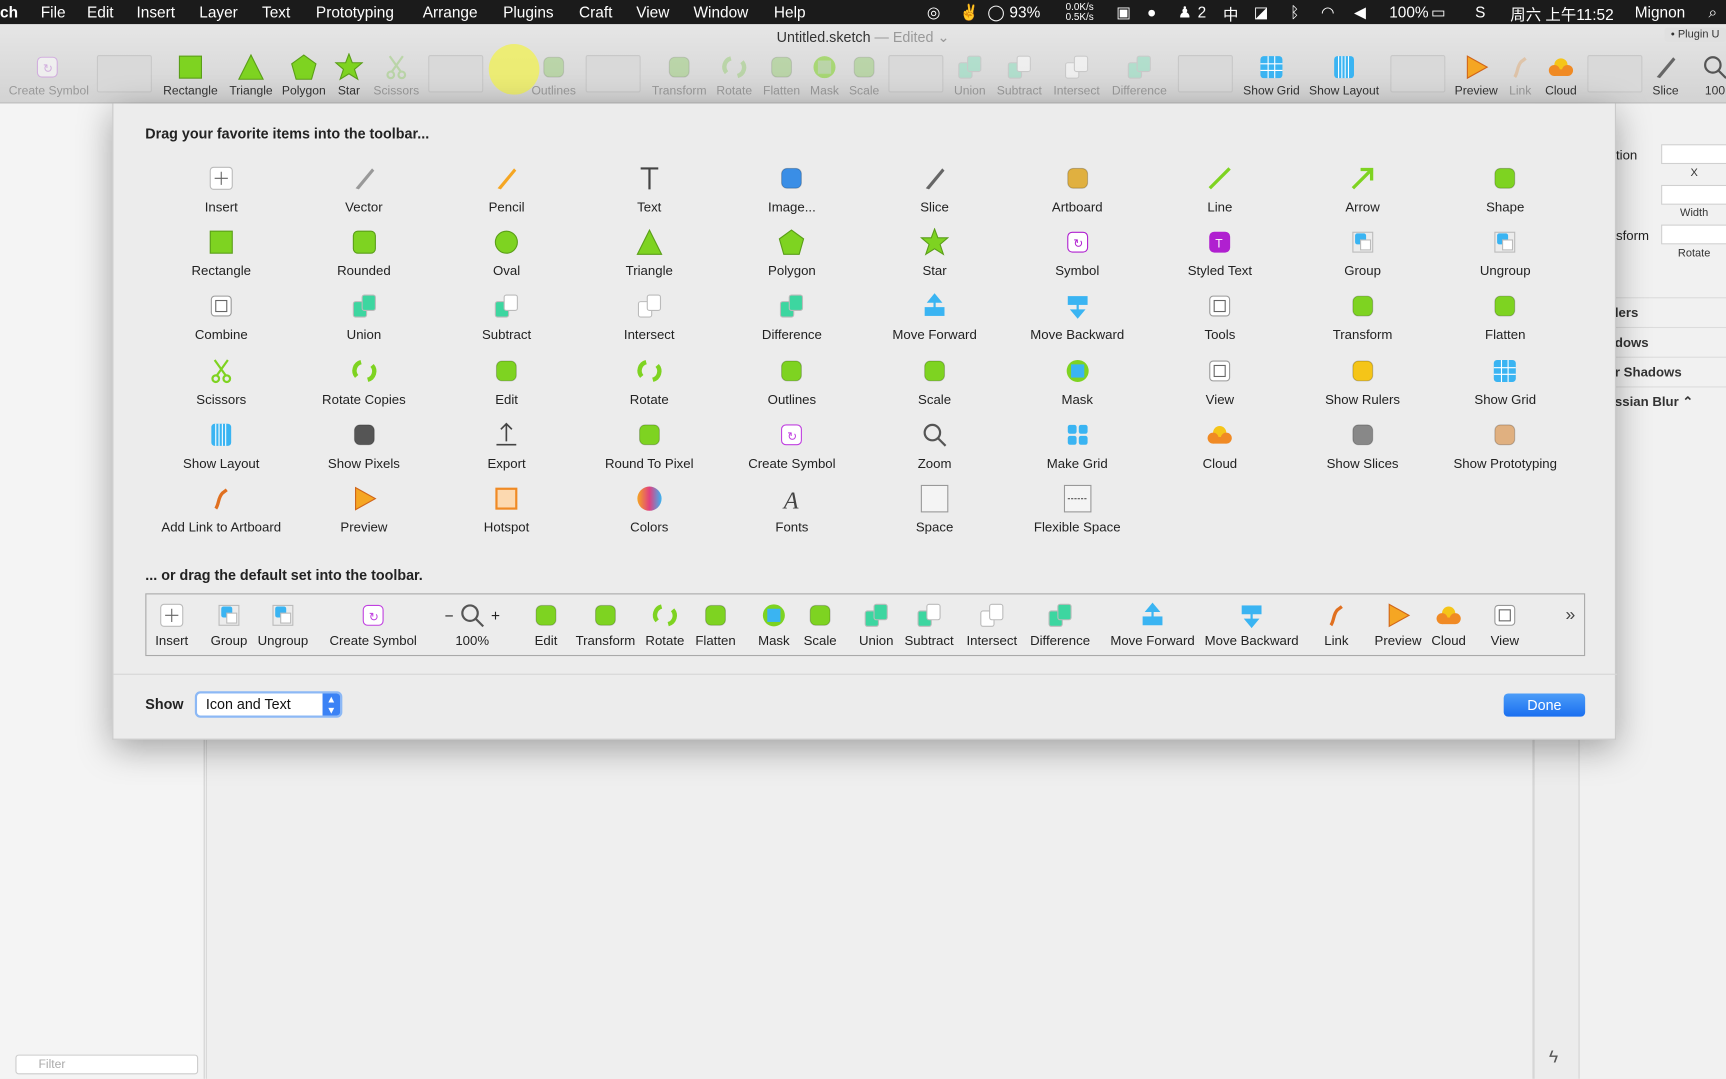 The height and width of the screenshot is (1079, 1726). What do you see at coordinates (1480, 12) in the screenshot?
I see `sogou-icon: S` at bounding box center [1480, 12].